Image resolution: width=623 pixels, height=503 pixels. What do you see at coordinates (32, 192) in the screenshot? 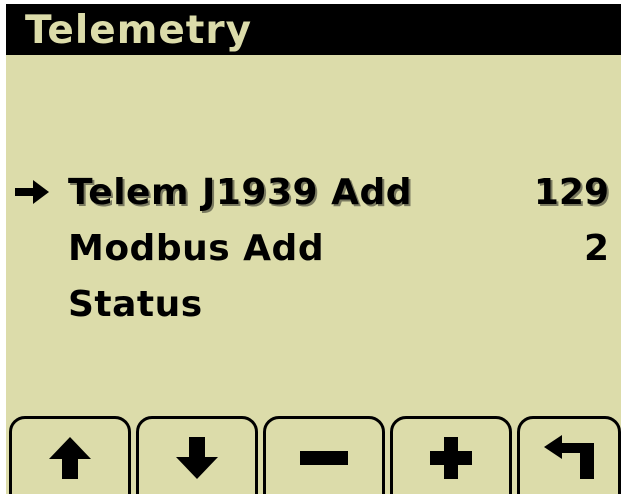
I see `right-arrow-icon` at bounding box center [32, 192].